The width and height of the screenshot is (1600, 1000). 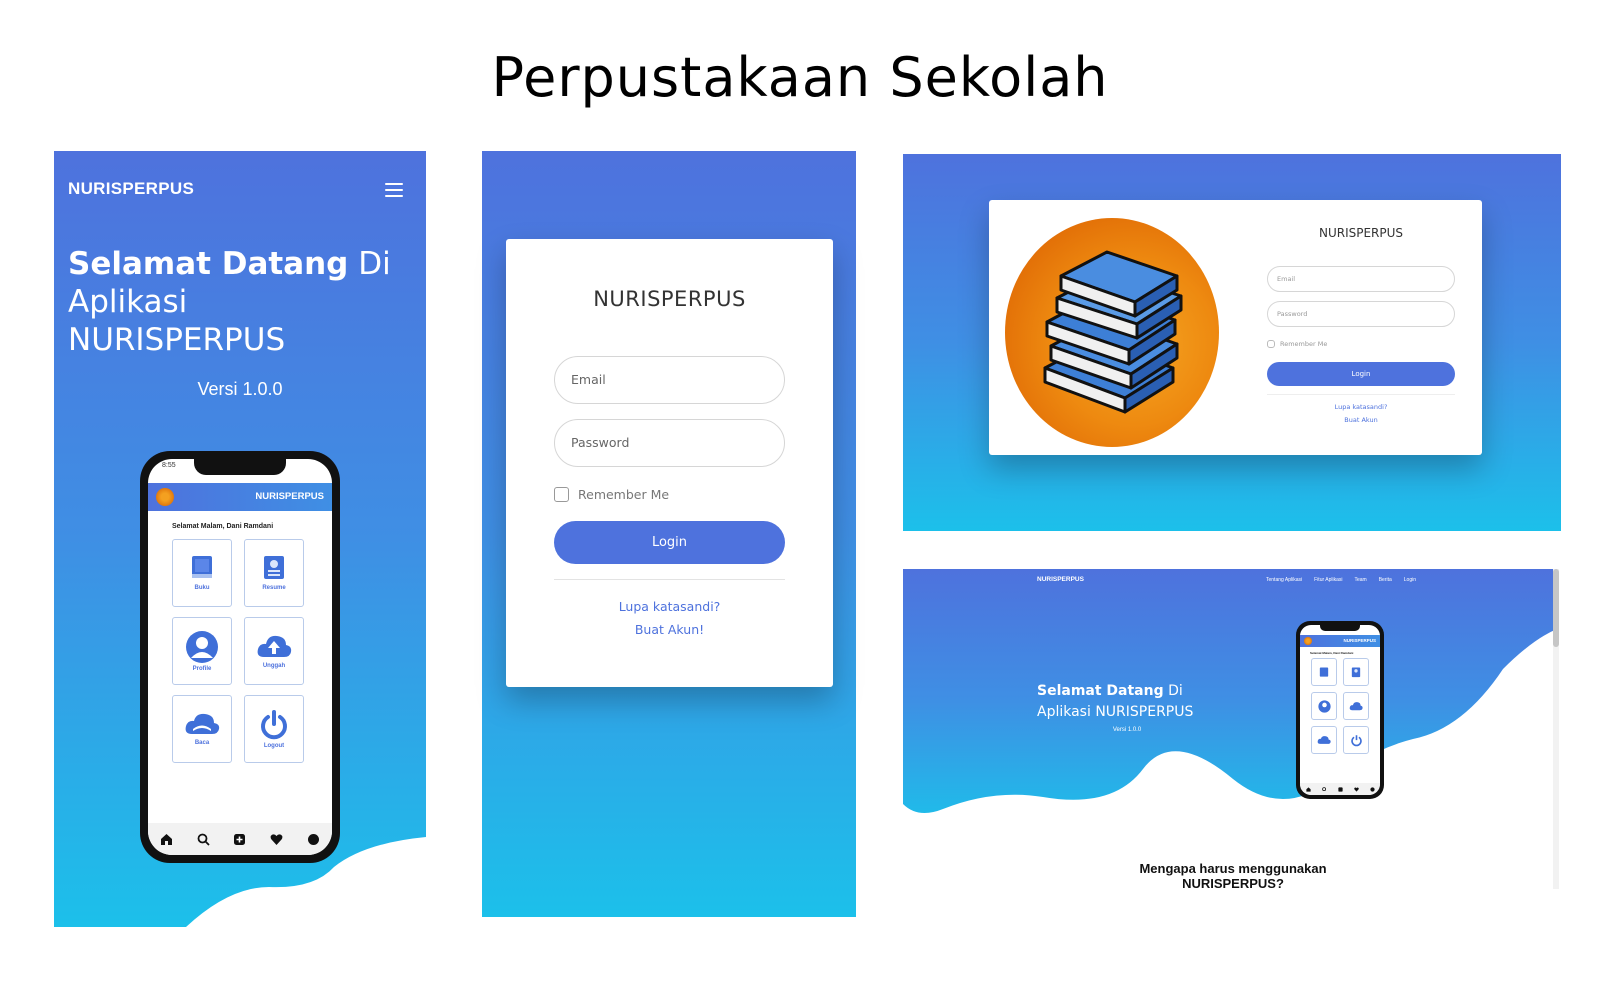 What do you see at coordinates (1284, 580) in the screenshot?
I see `nav-item: Tentang Aplikasi` at bounding box center [1284, 580].